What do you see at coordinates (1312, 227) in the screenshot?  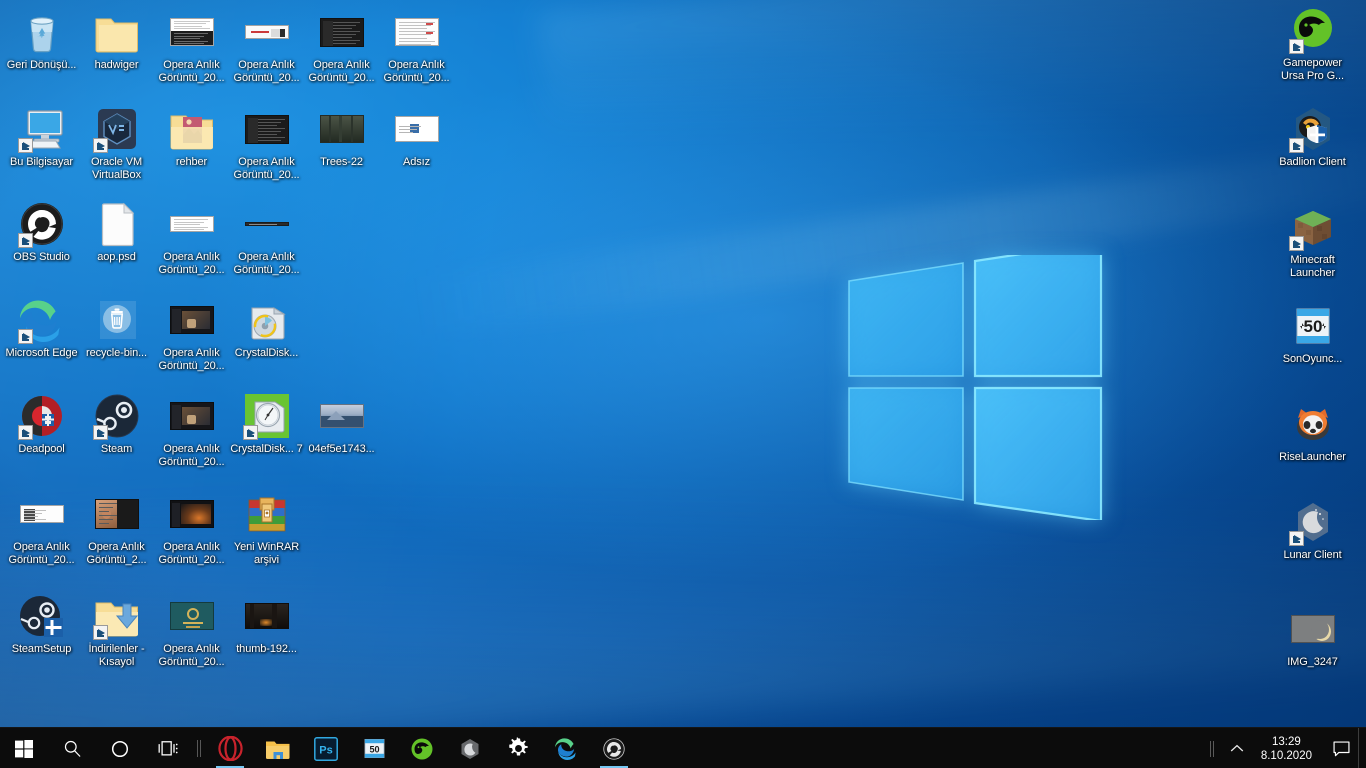 I see `minecraft-icon` at bounding box center [1312, 227].